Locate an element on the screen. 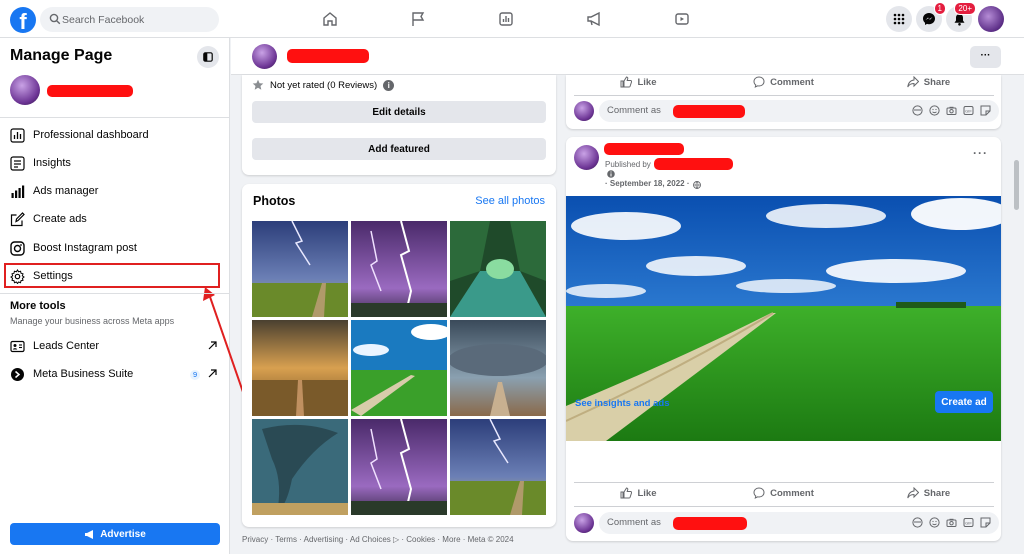  dashboard-icon is located at coordinates (17, 135).